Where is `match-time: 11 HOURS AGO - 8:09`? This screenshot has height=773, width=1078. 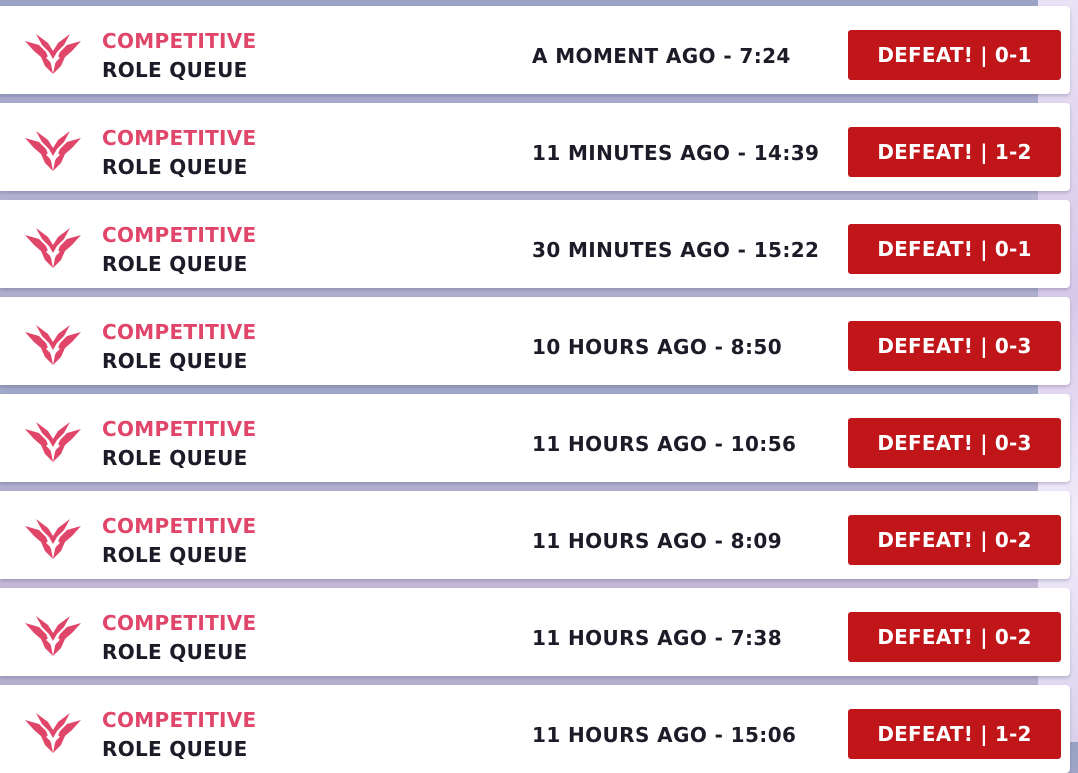
match-time: 11 HOURS AGO - 8:09 is located at coordinates (657, 541).